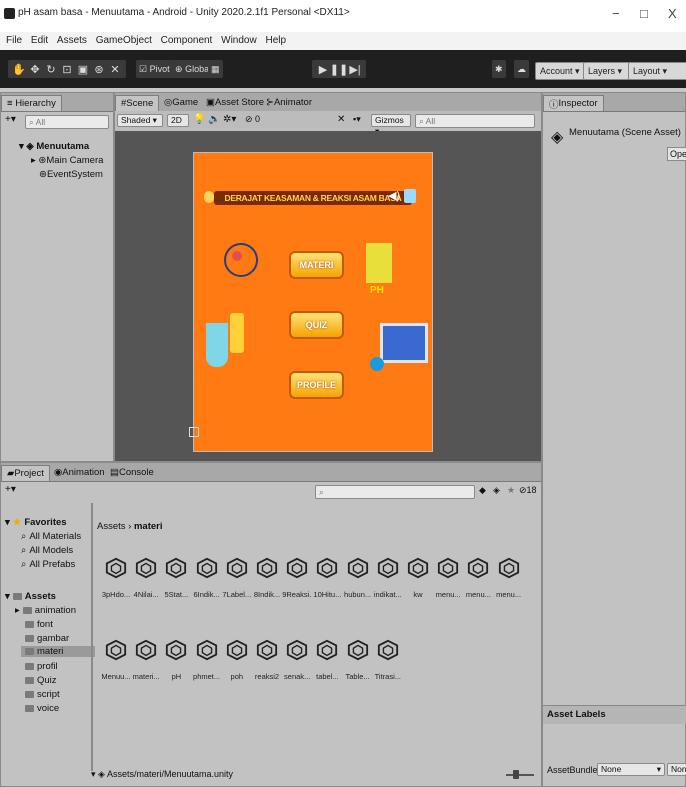 Image resolution: width=686 pixels, height=787 pixels. I want to click on folder-item: ▸ animation, so click(45, 610).